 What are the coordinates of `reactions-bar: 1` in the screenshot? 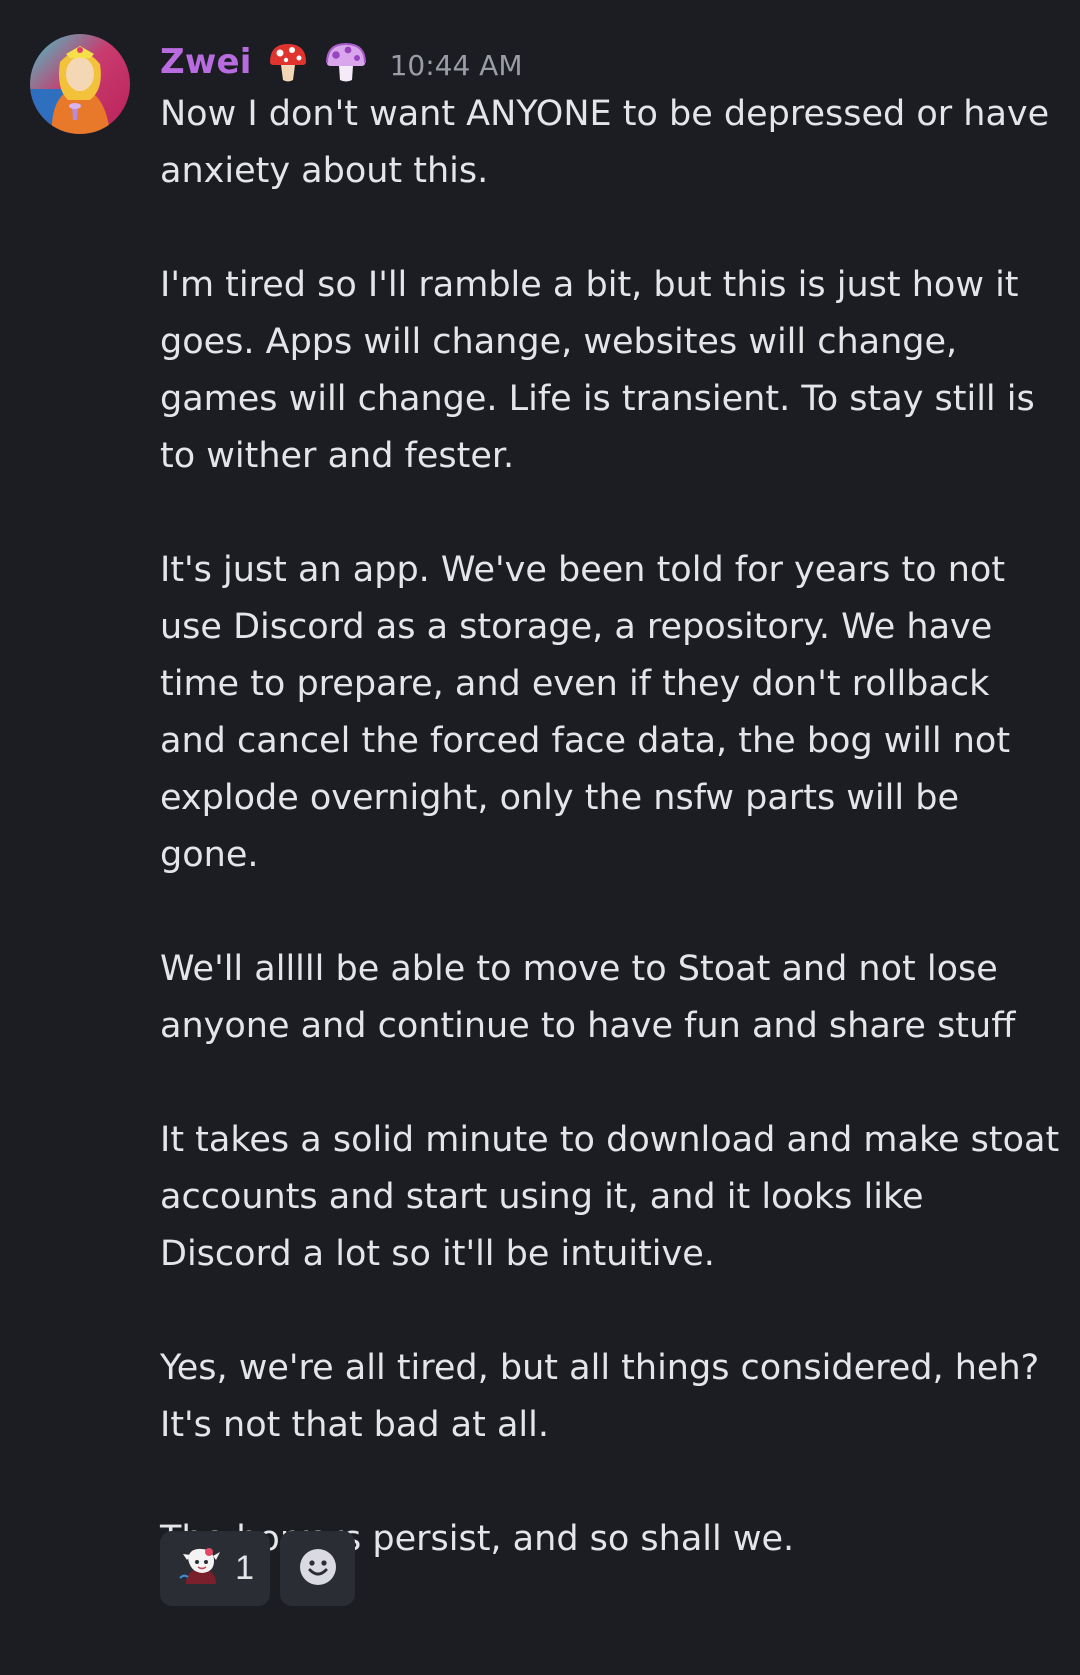 It's located at (257, 1568).